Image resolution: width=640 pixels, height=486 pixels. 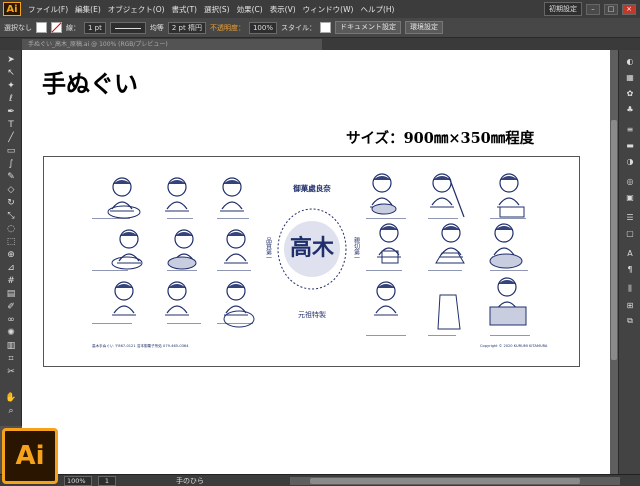 What do you see at coordinates (298, 27) in the screenshot?
I see `style-label: スタイル：` at bounding box center [298, 27].